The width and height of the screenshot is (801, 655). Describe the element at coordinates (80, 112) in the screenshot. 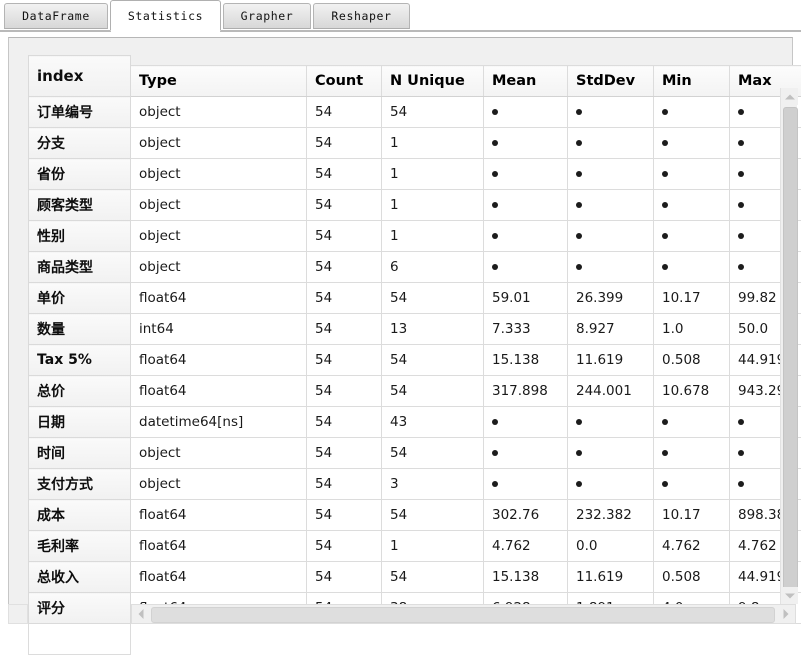

I see `index-cell: 订单编号` at that location.